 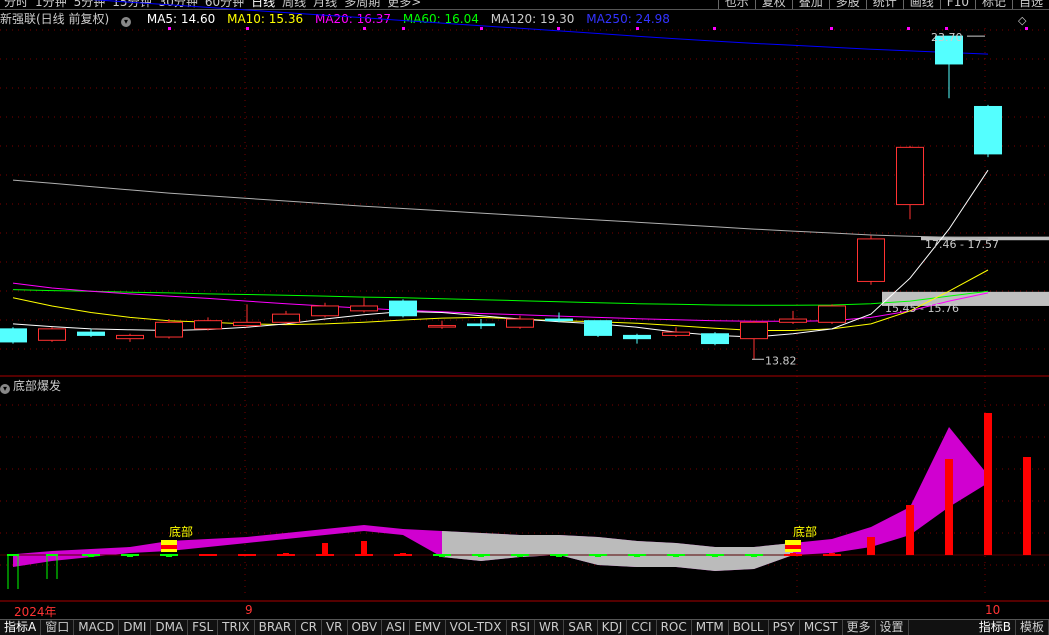 What do you see at coordinates (365, 627) in the screenshot?
I see `indicator-tab: OBV` at bounding box center [365, 627].